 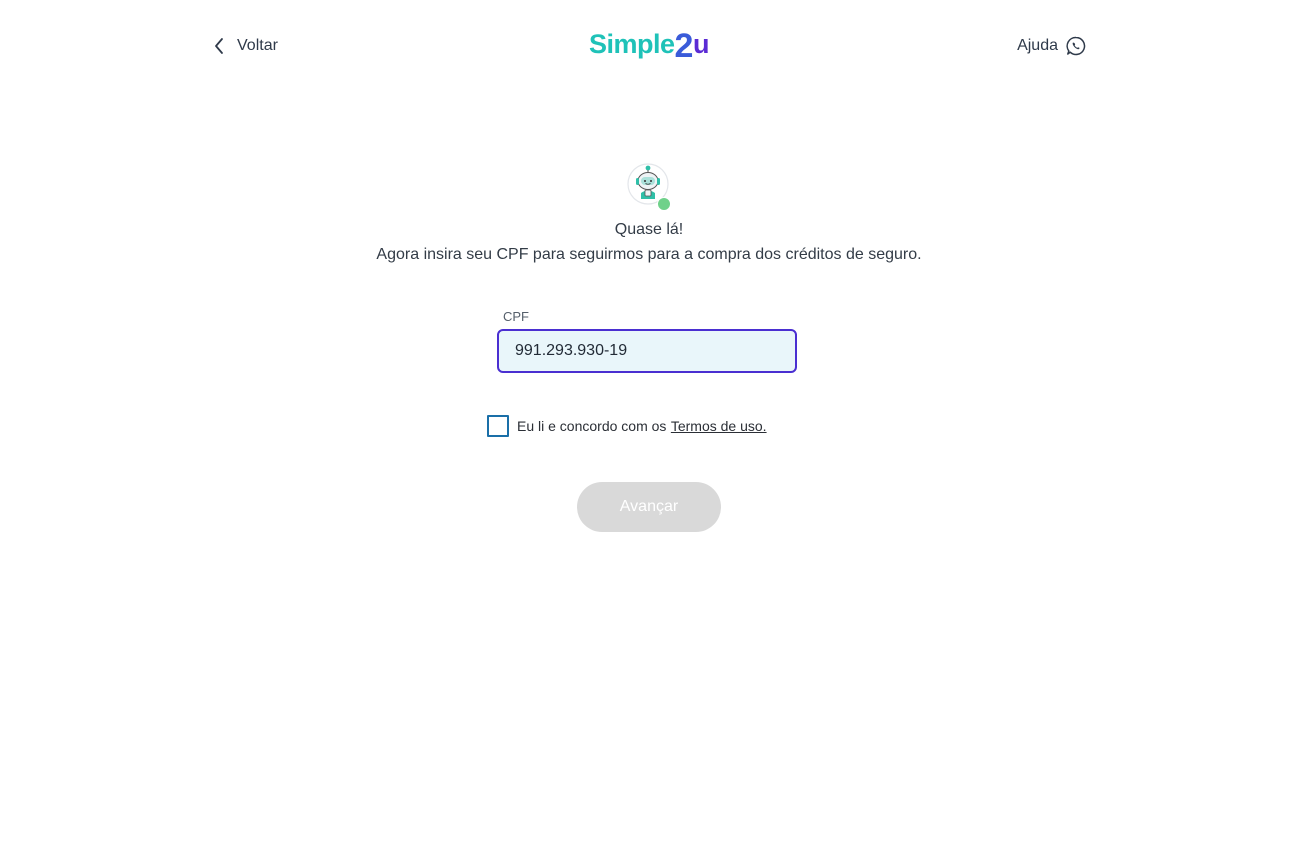 What do you see at coordinates (592, 426) in the screenshot?
I see `terms-text: Eu li e concordo com os` at bounding box center [592, 426].